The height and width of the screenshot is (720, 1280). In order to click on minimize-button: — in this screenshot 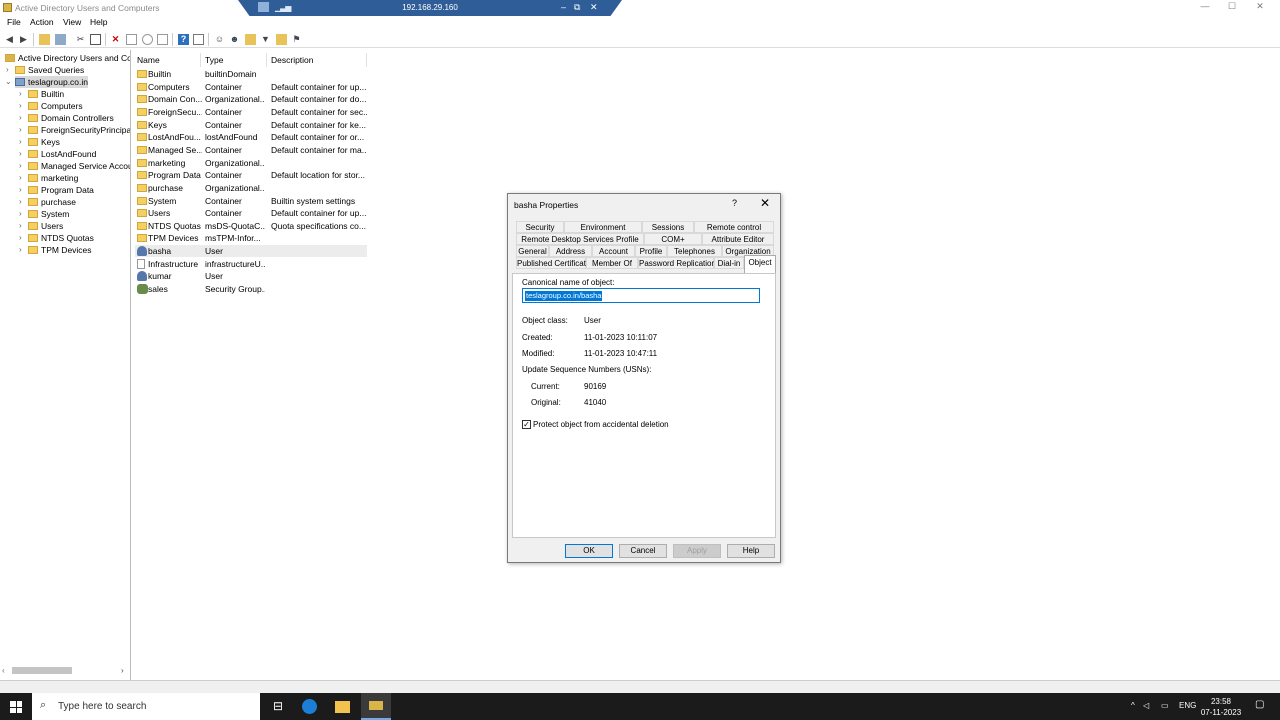, I will do `click(1205, 7)`.